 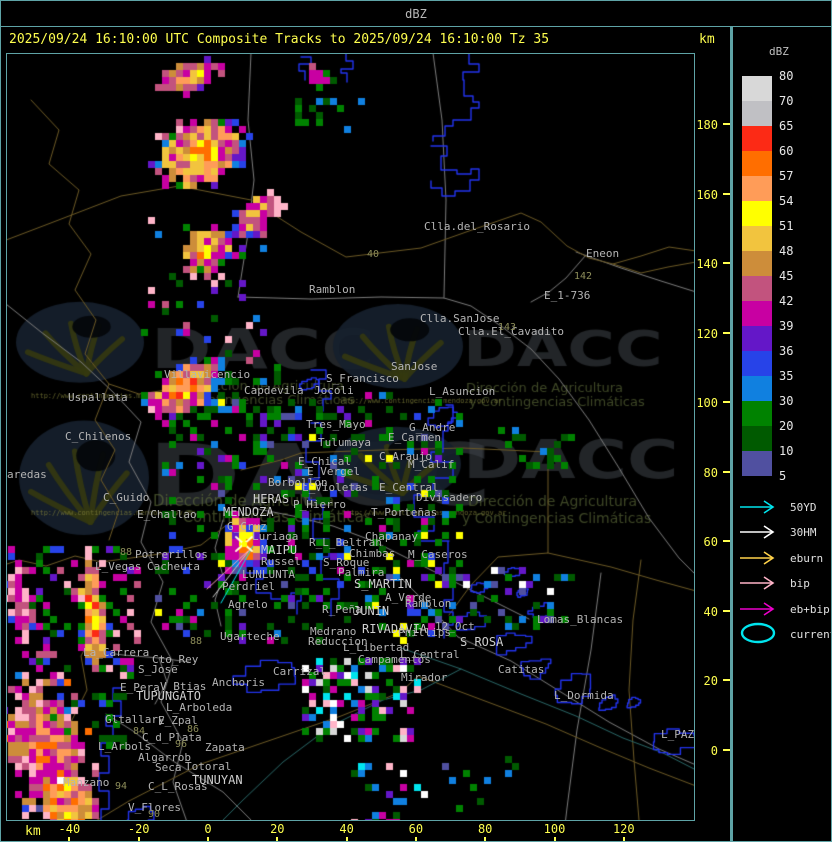 What do you see at coordinates (383, 584) in the screenshot?
I see `place-label-s_martin: S_MARTIN` at bounding box center [383, 584].